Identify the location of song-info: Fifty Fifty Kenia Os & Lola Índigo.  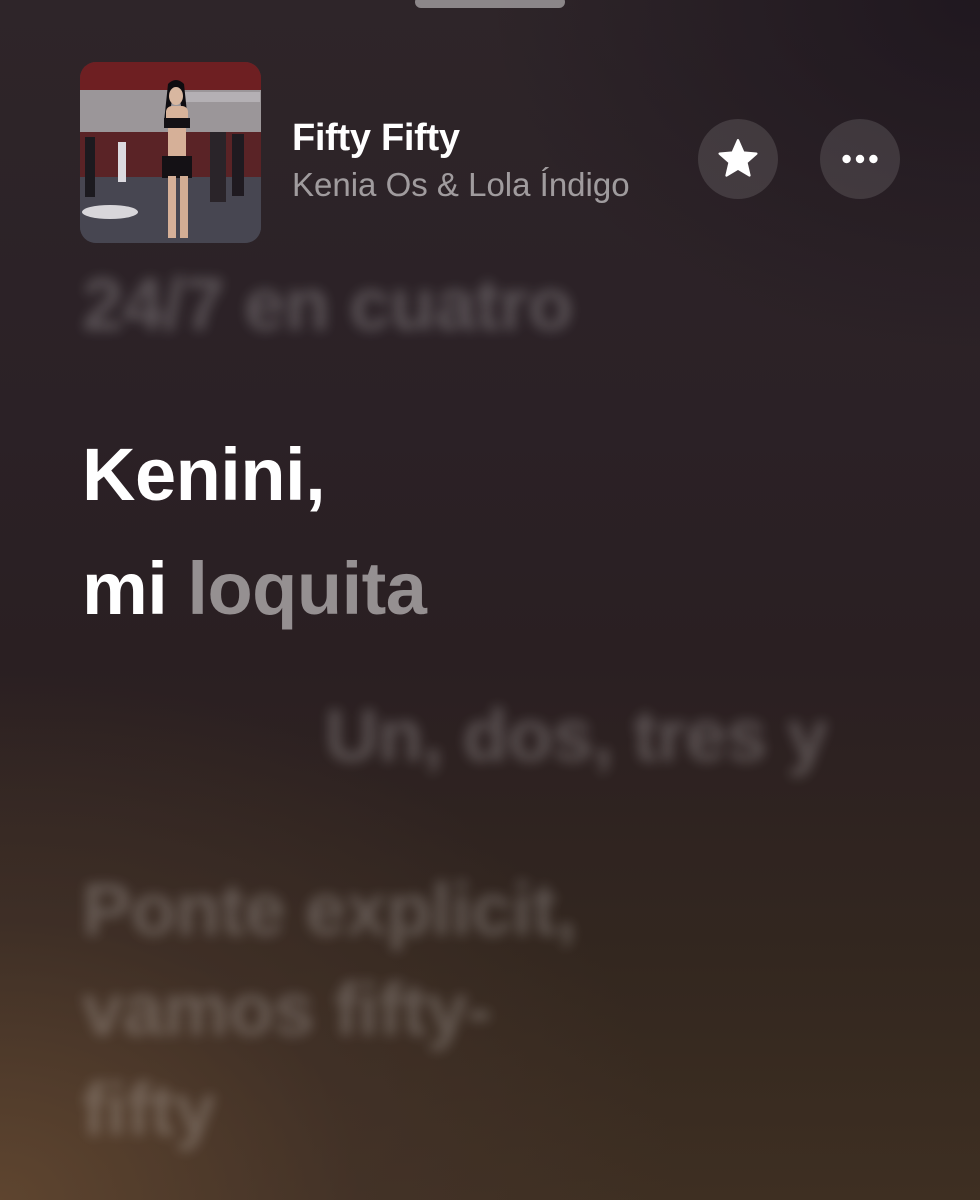
(490, 161).